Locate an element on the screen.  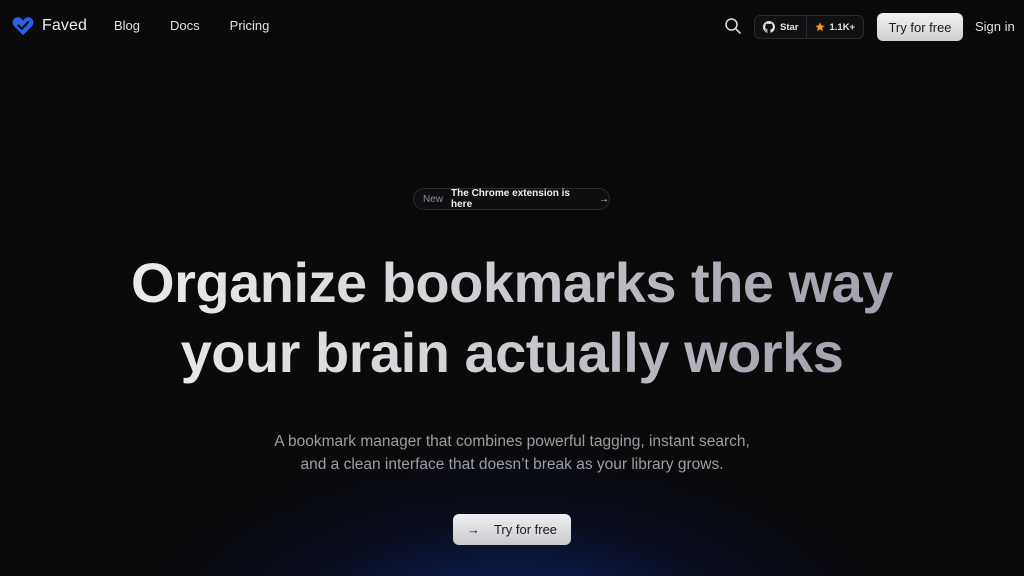
try-for-free-hero-button: → Try for free is located at coordinates (512, 529).